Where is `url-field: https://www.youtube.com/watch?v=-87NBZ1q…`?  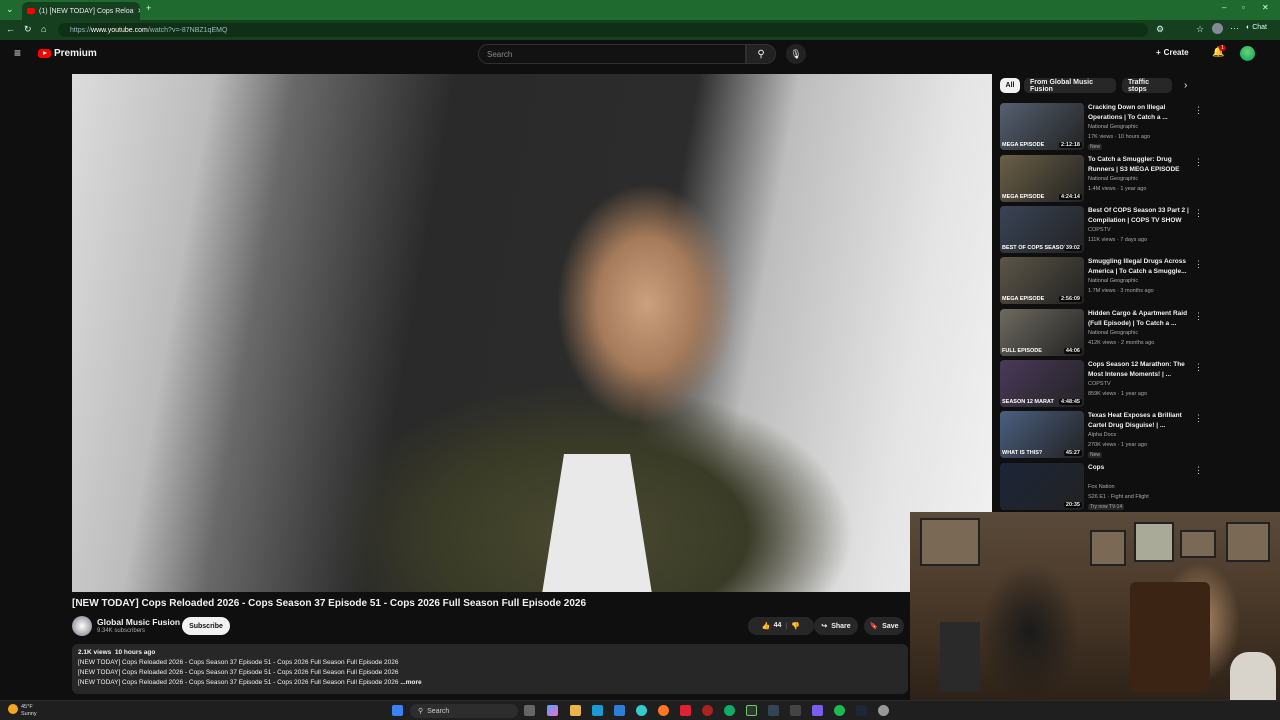
url-field: https://www.youtube.com/watch?v=-87NBZ1q… is located at coordinates (603, 30).